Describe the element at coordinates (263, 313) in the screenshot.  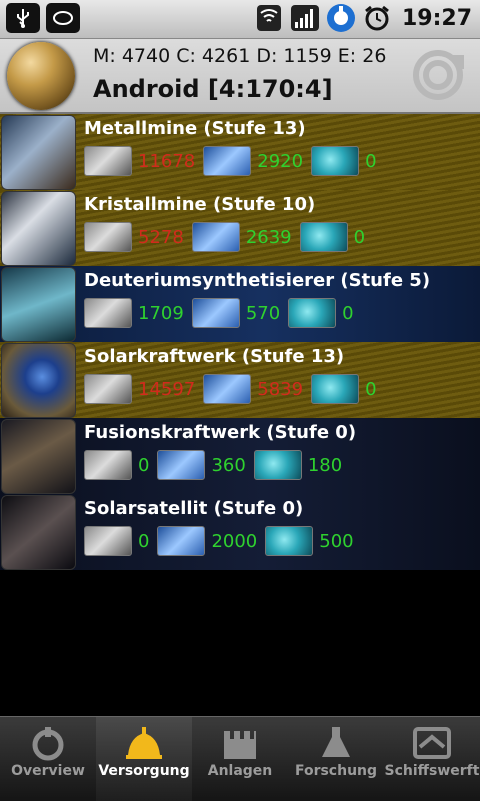
I see `crystal-cost: 570` at that location.